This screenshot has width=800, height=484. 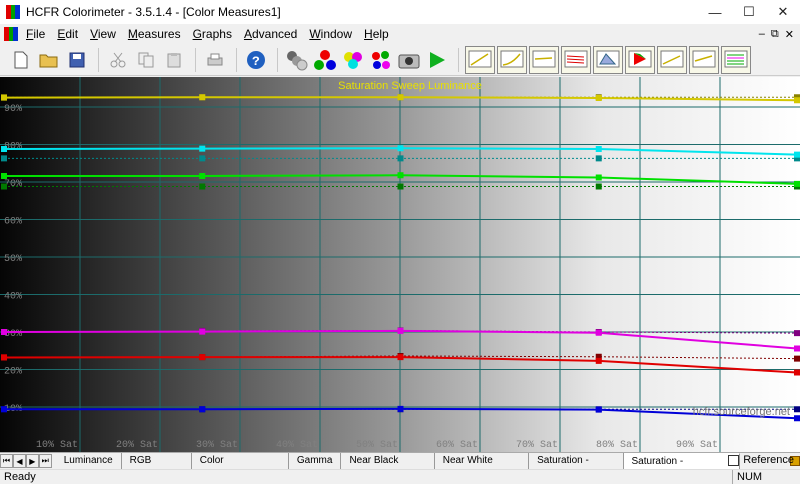 I want to click on tab-next-button: ▶, so click(x=32, y=461).